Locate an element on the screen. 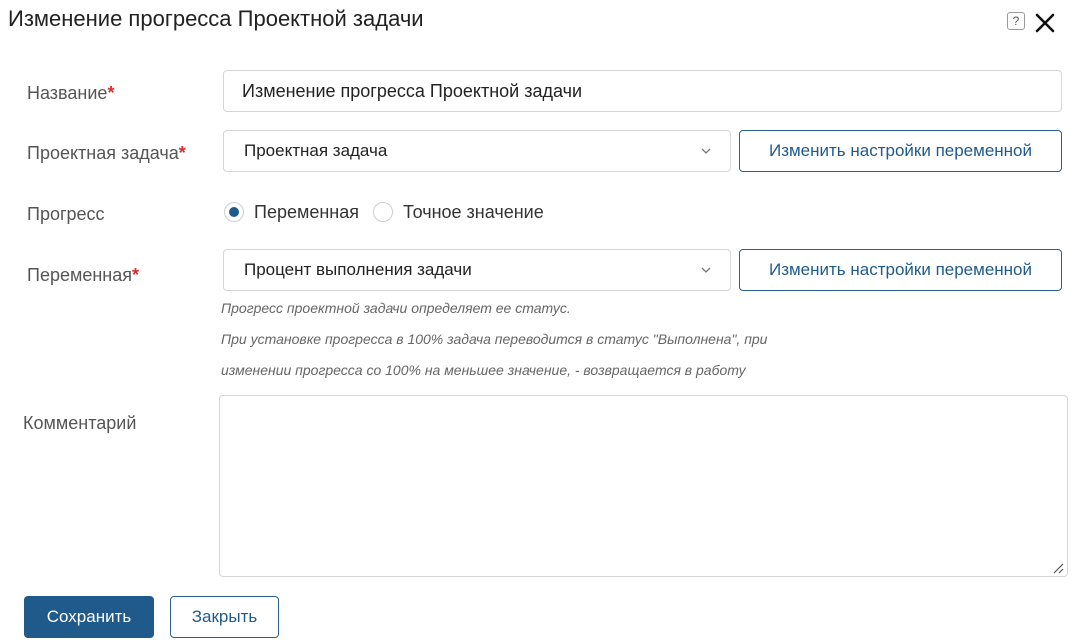  project-task-label: Проектная задача* is located at coordinates (106, 153).